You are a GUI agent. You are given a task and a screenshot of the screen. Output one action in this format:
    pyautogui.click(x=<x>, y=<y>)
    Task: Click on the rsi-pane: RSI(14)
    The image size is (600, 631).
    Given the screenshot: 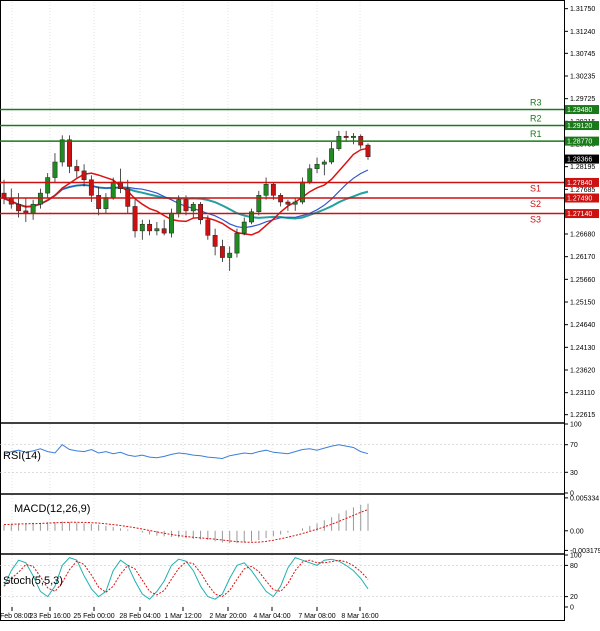 What is the action you would take?
    pyautogui.click(x=282, y=458)
    